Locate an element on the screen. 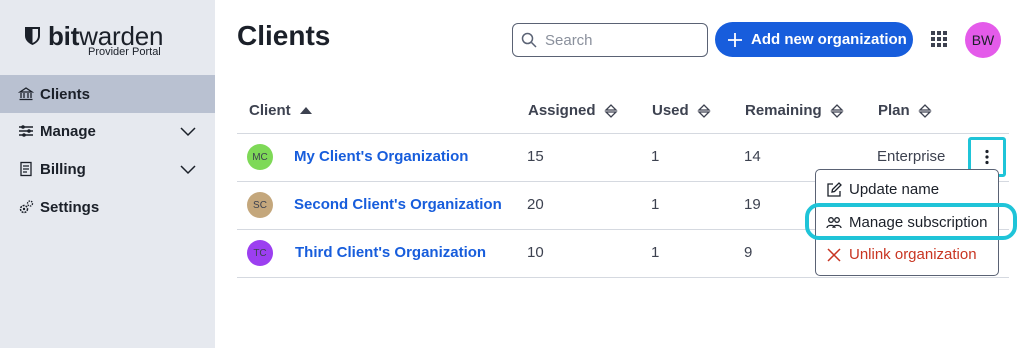  product-switcher-icon is located at coordinates (939, 39).